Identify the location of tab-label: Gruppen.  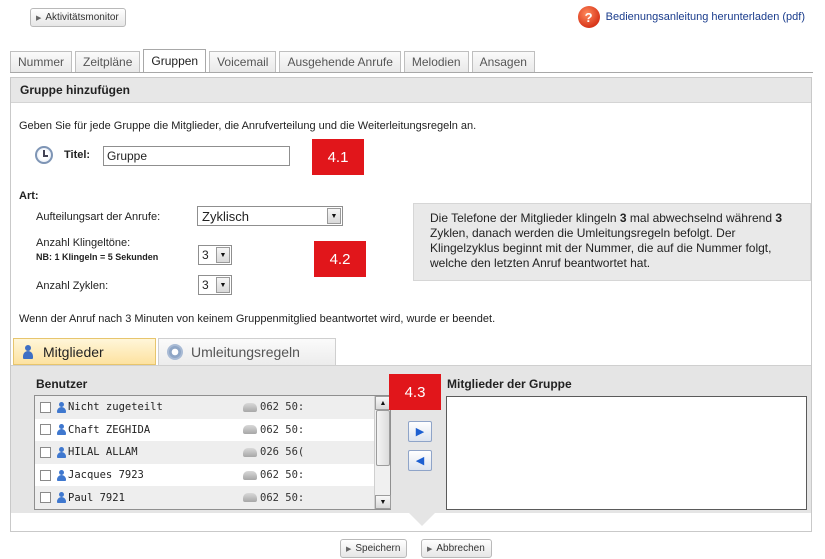
(175, 61).